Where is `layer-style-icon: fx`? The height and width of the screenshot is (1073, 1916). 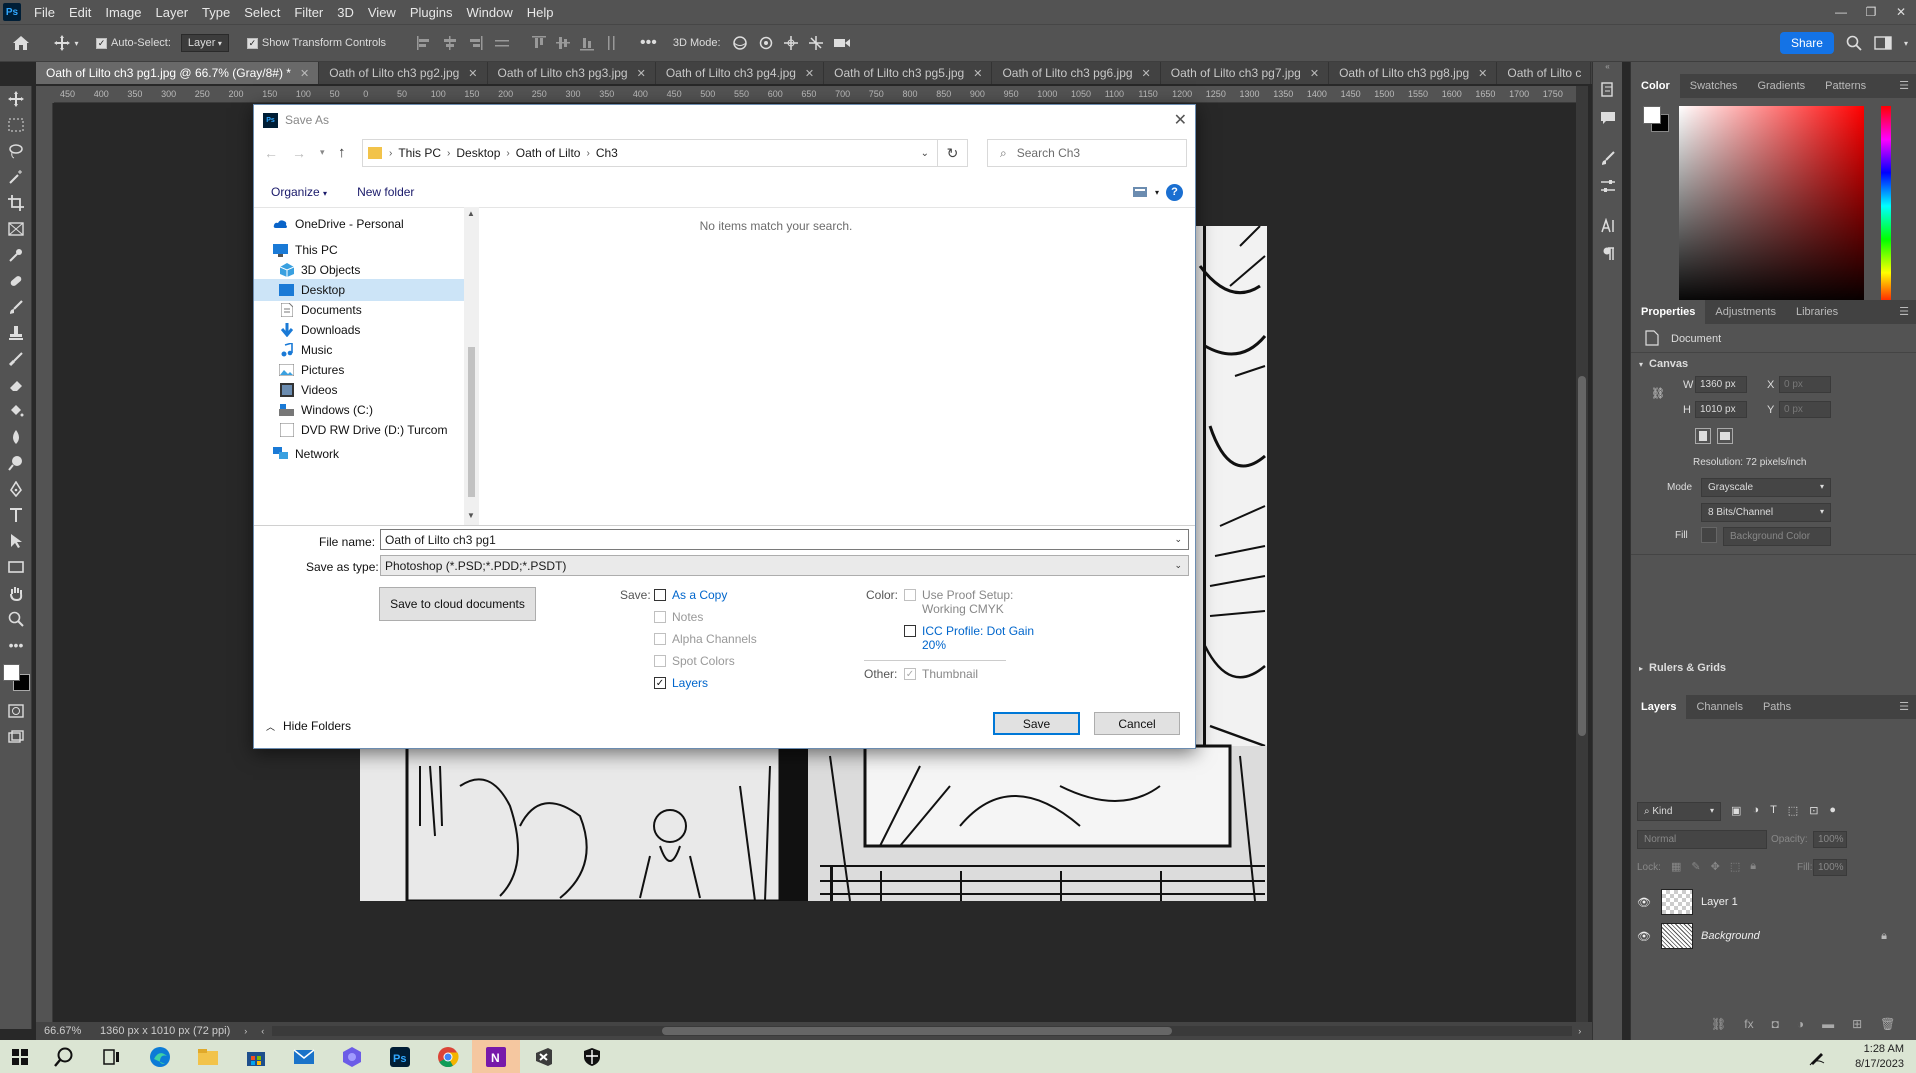
layer-style-icon: fx is located at coordinates (1748, 1024).